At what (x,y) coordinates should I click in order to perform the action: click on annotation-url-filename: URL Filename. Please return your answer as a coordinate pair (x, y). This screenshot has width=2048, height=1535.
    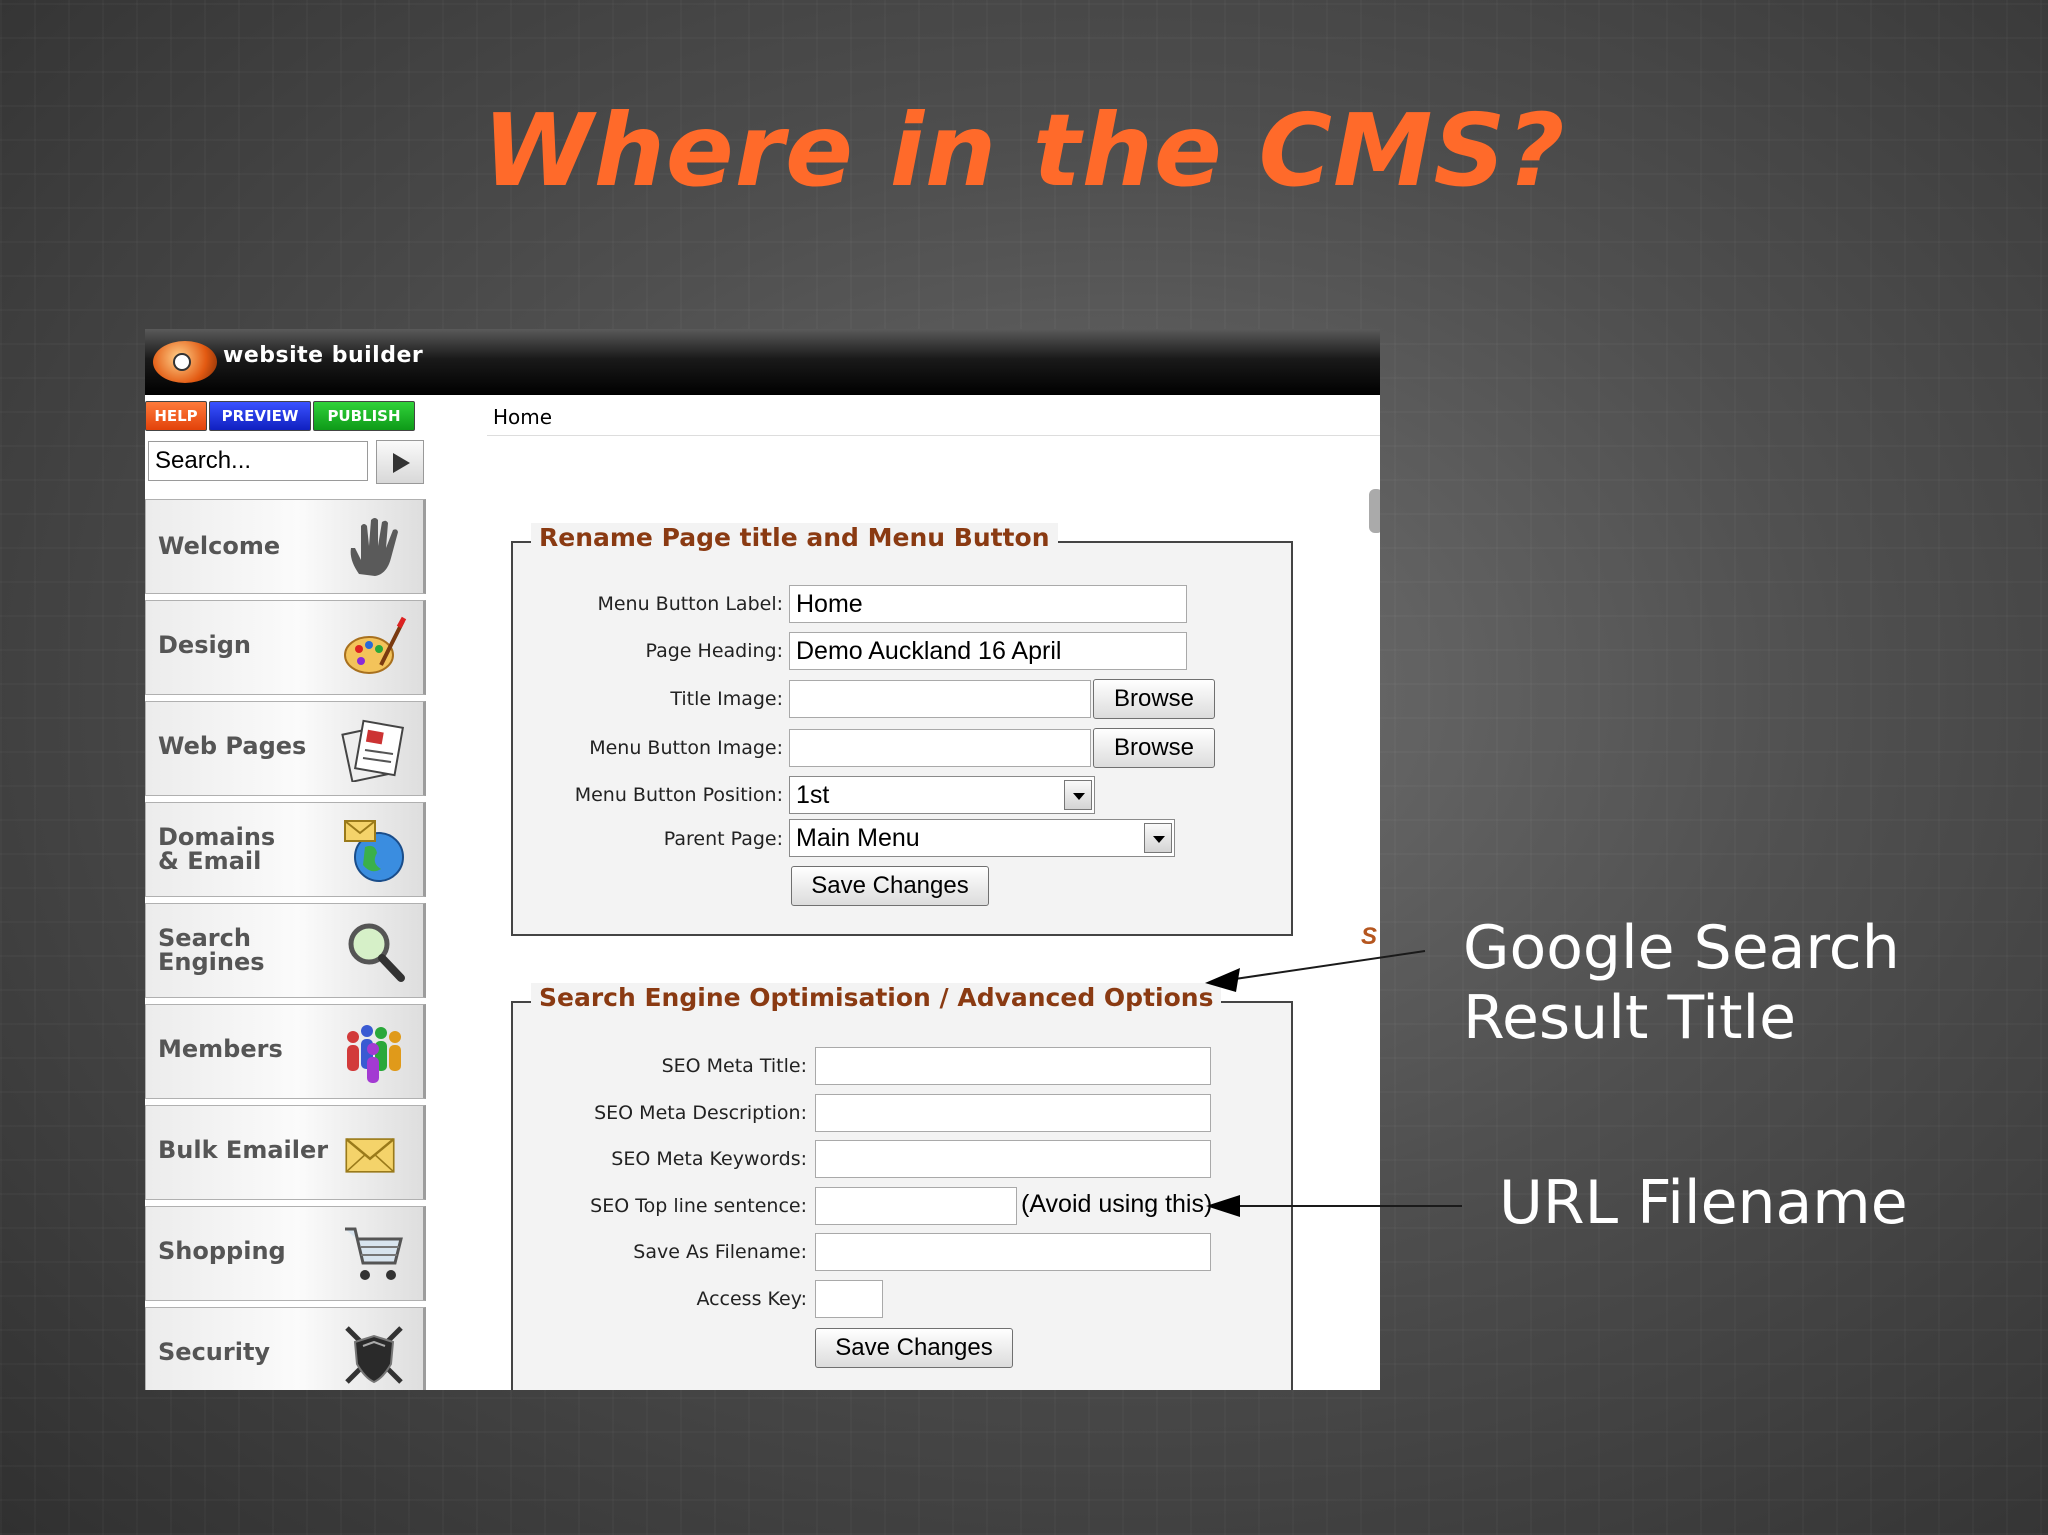
    Looking at the image, I should click on (1703, 1203).